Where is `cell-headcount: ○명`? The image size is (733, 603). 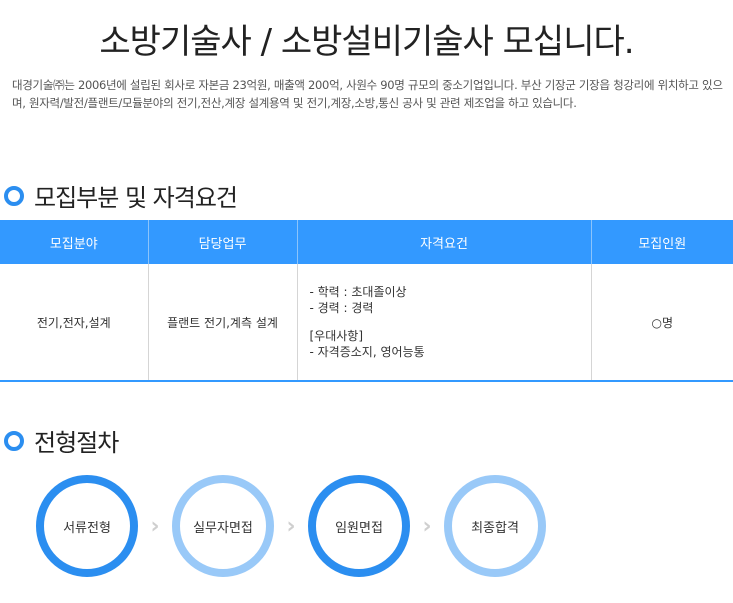 cell-headcount: ○명 is located at coordinates (662, 323).